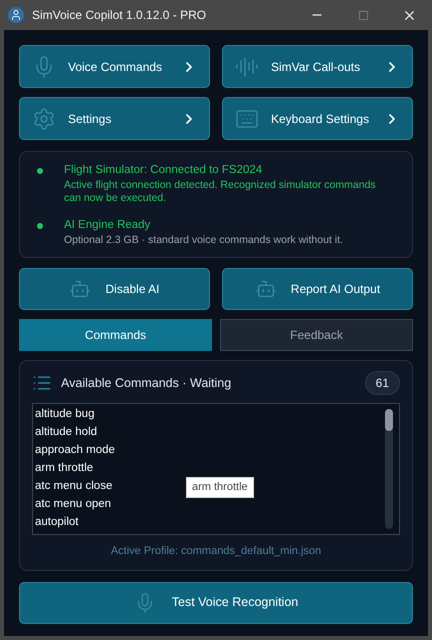 The width and height of the screenshot is (432, 640). What do you see at coordinates (164, 170) in the screenshot?
I see `status-title: Flight Simulator: Connected to FS2024` at bounding box center [164, 170].